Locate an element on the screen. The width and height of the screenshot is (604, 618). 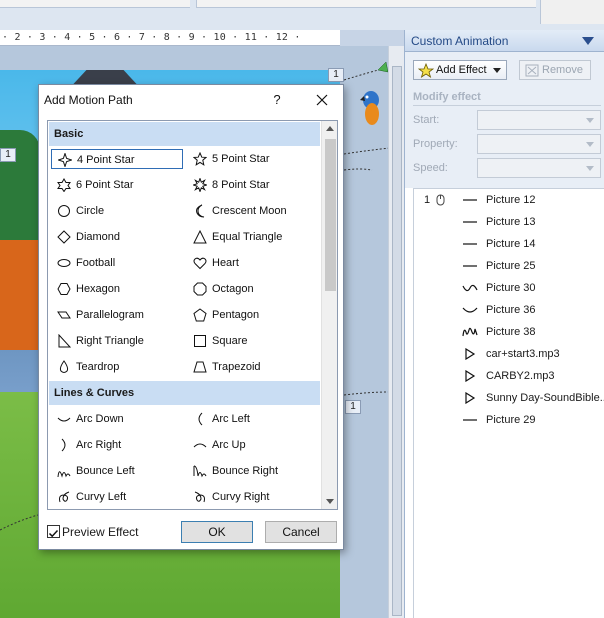
path-item-arc-down: Arc Down is located at coordinates (117, 419).